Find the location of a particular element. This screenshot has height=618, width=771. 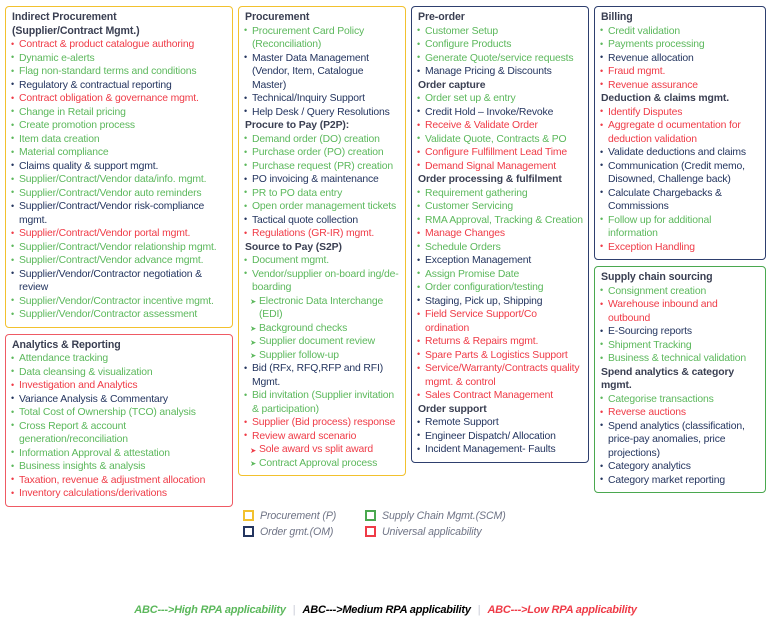

sub-list-item: Background checks is located at coordinates (322, 328).